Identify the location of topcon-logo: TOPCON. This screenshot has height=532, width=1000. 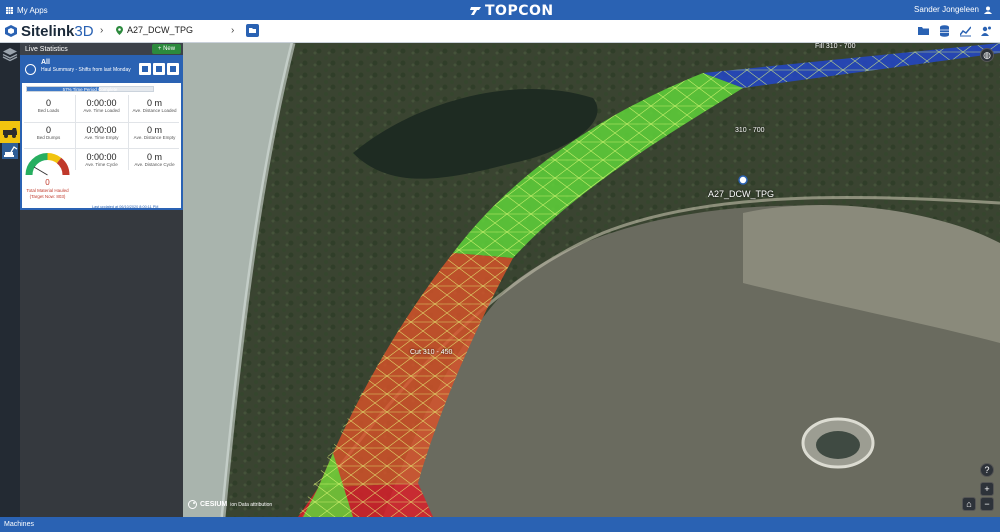
(512, 11).